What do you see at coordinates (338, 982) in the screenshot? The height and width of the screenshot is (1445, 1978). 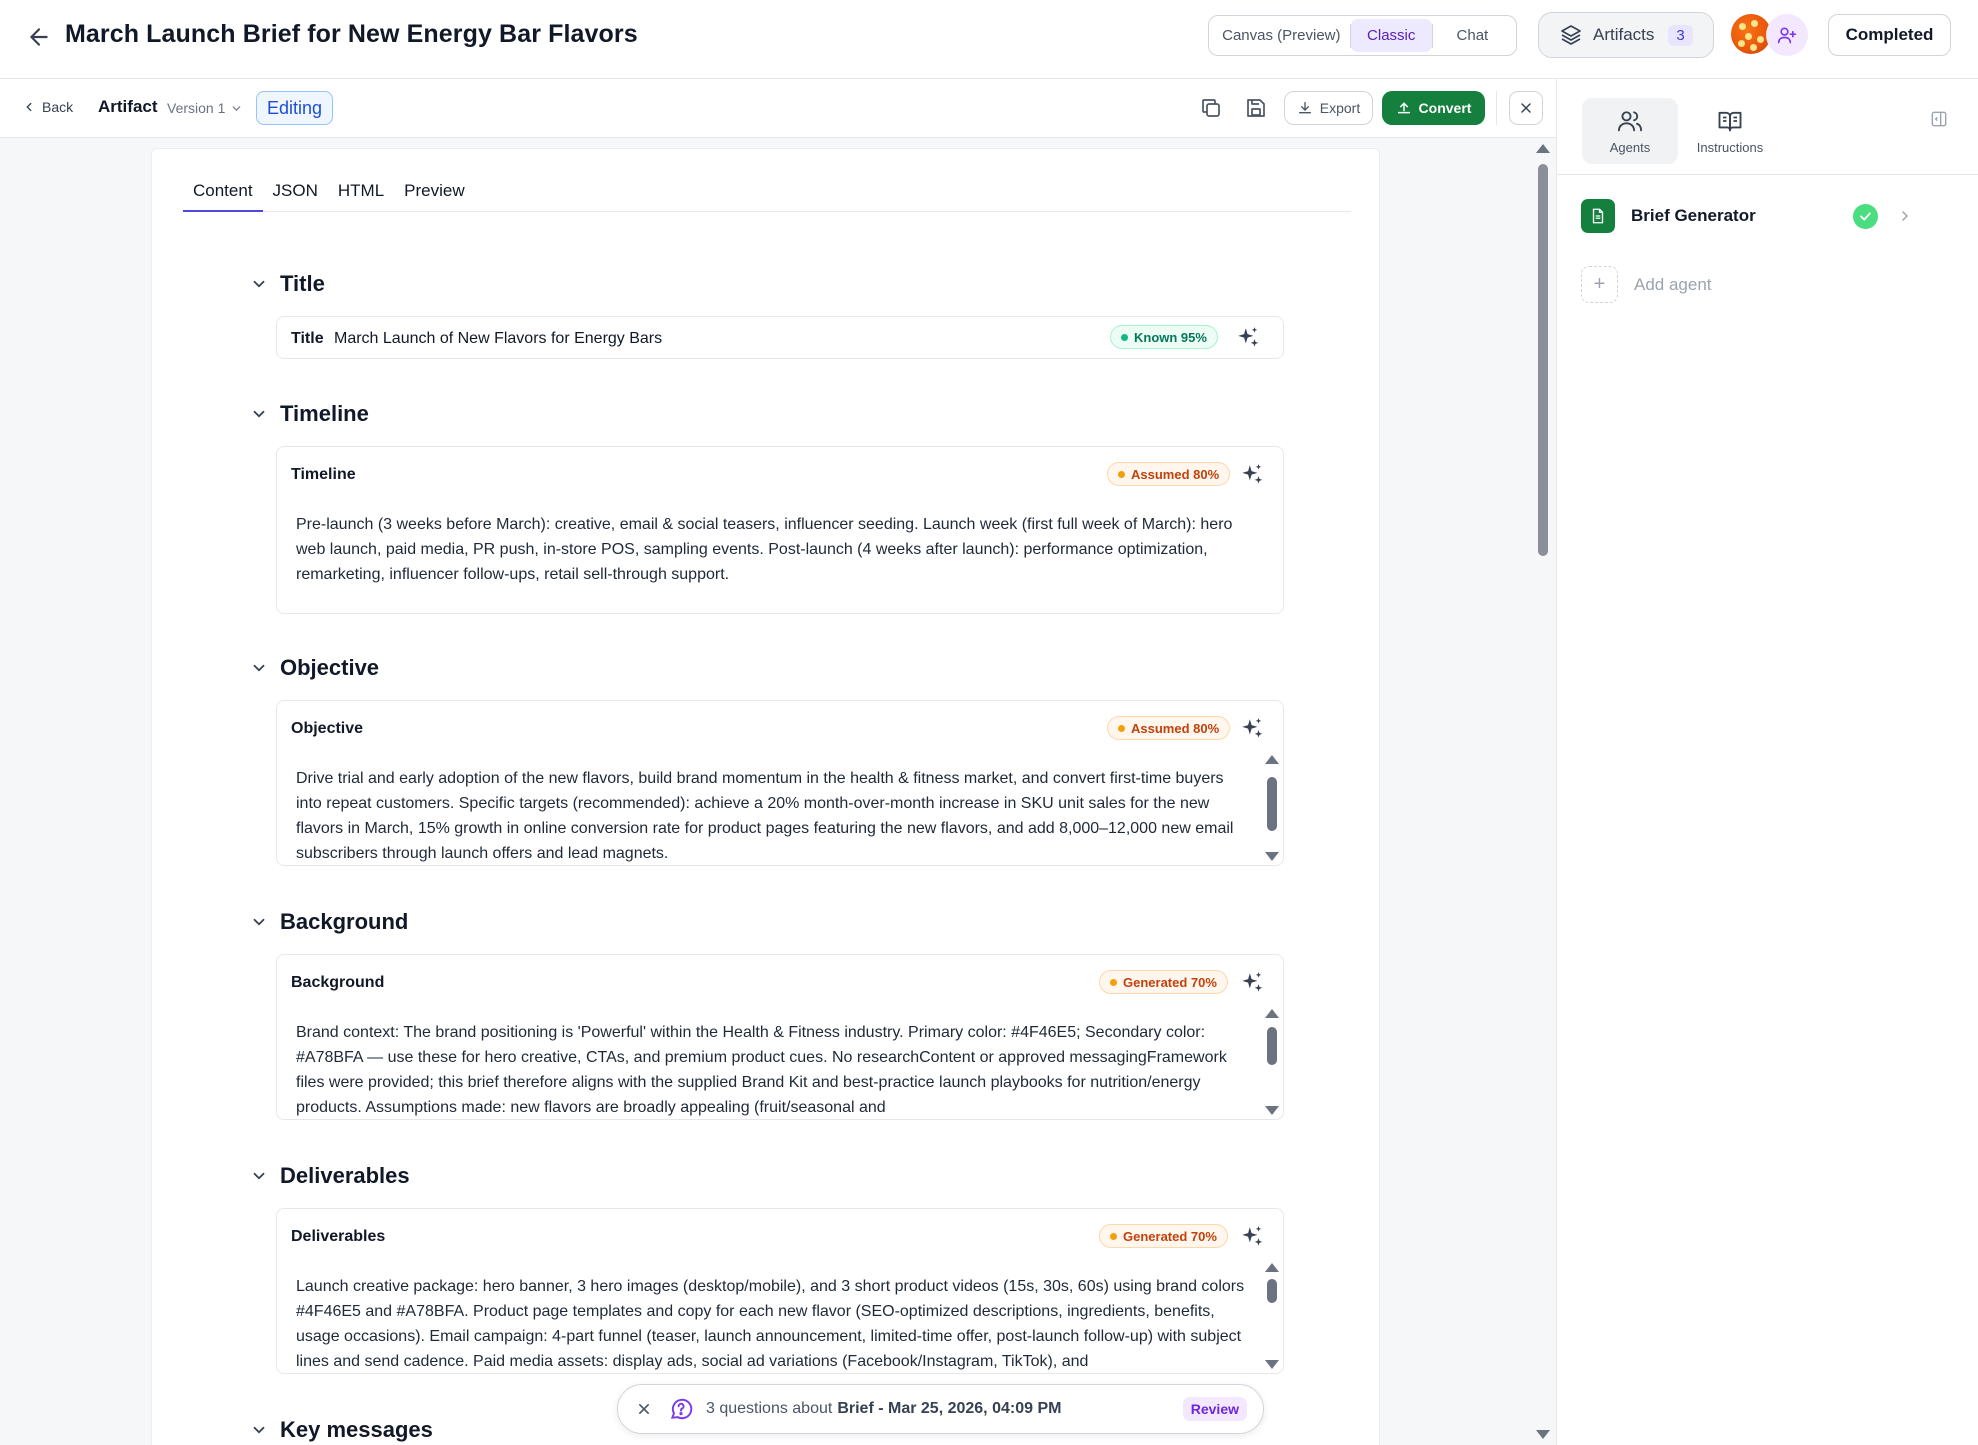 I see `field-label: Background` at bounding box center [338, 982].